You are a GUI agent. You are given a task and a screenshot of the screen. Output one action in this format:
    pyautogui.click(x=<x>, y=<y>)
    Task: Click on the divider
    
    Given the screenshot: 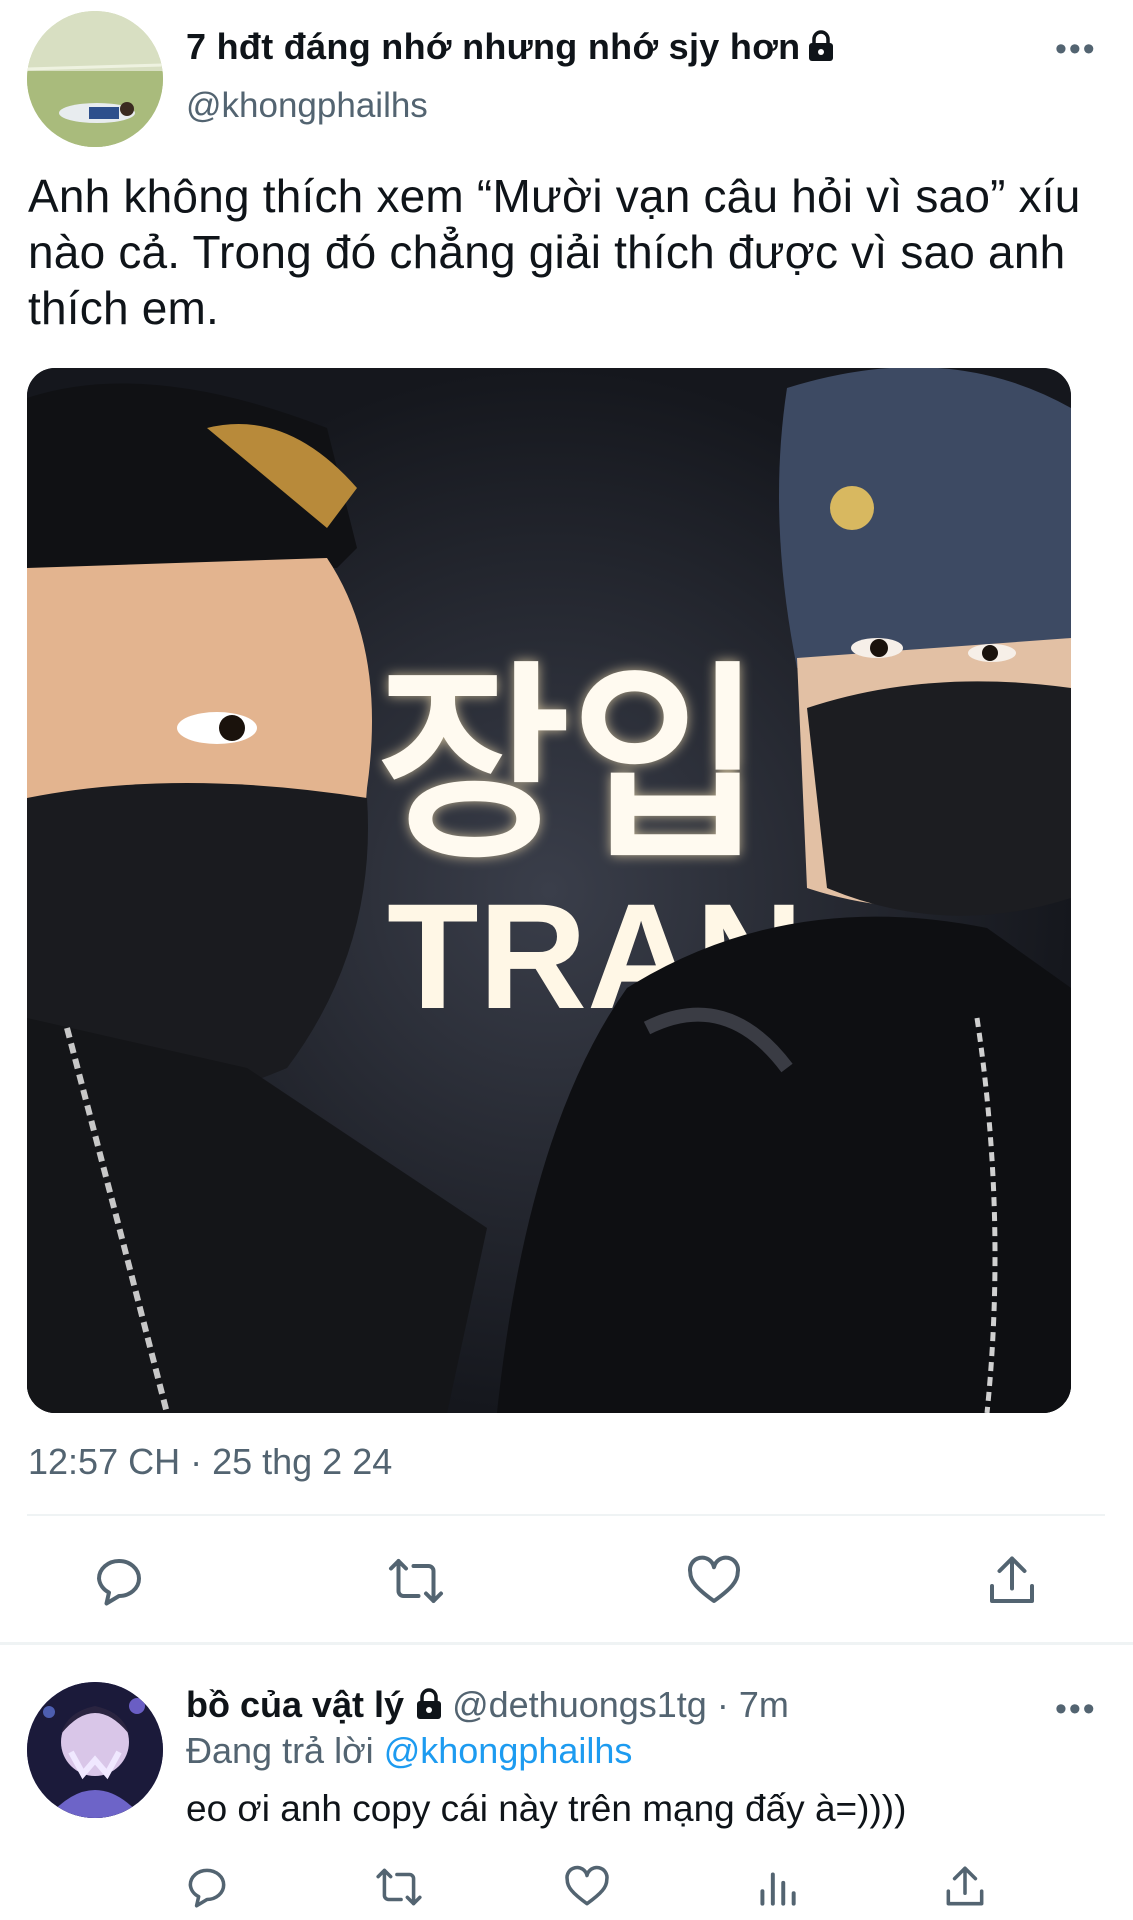 What is the action you would take?
    pyautogui.click(x=566, y=1515)
    